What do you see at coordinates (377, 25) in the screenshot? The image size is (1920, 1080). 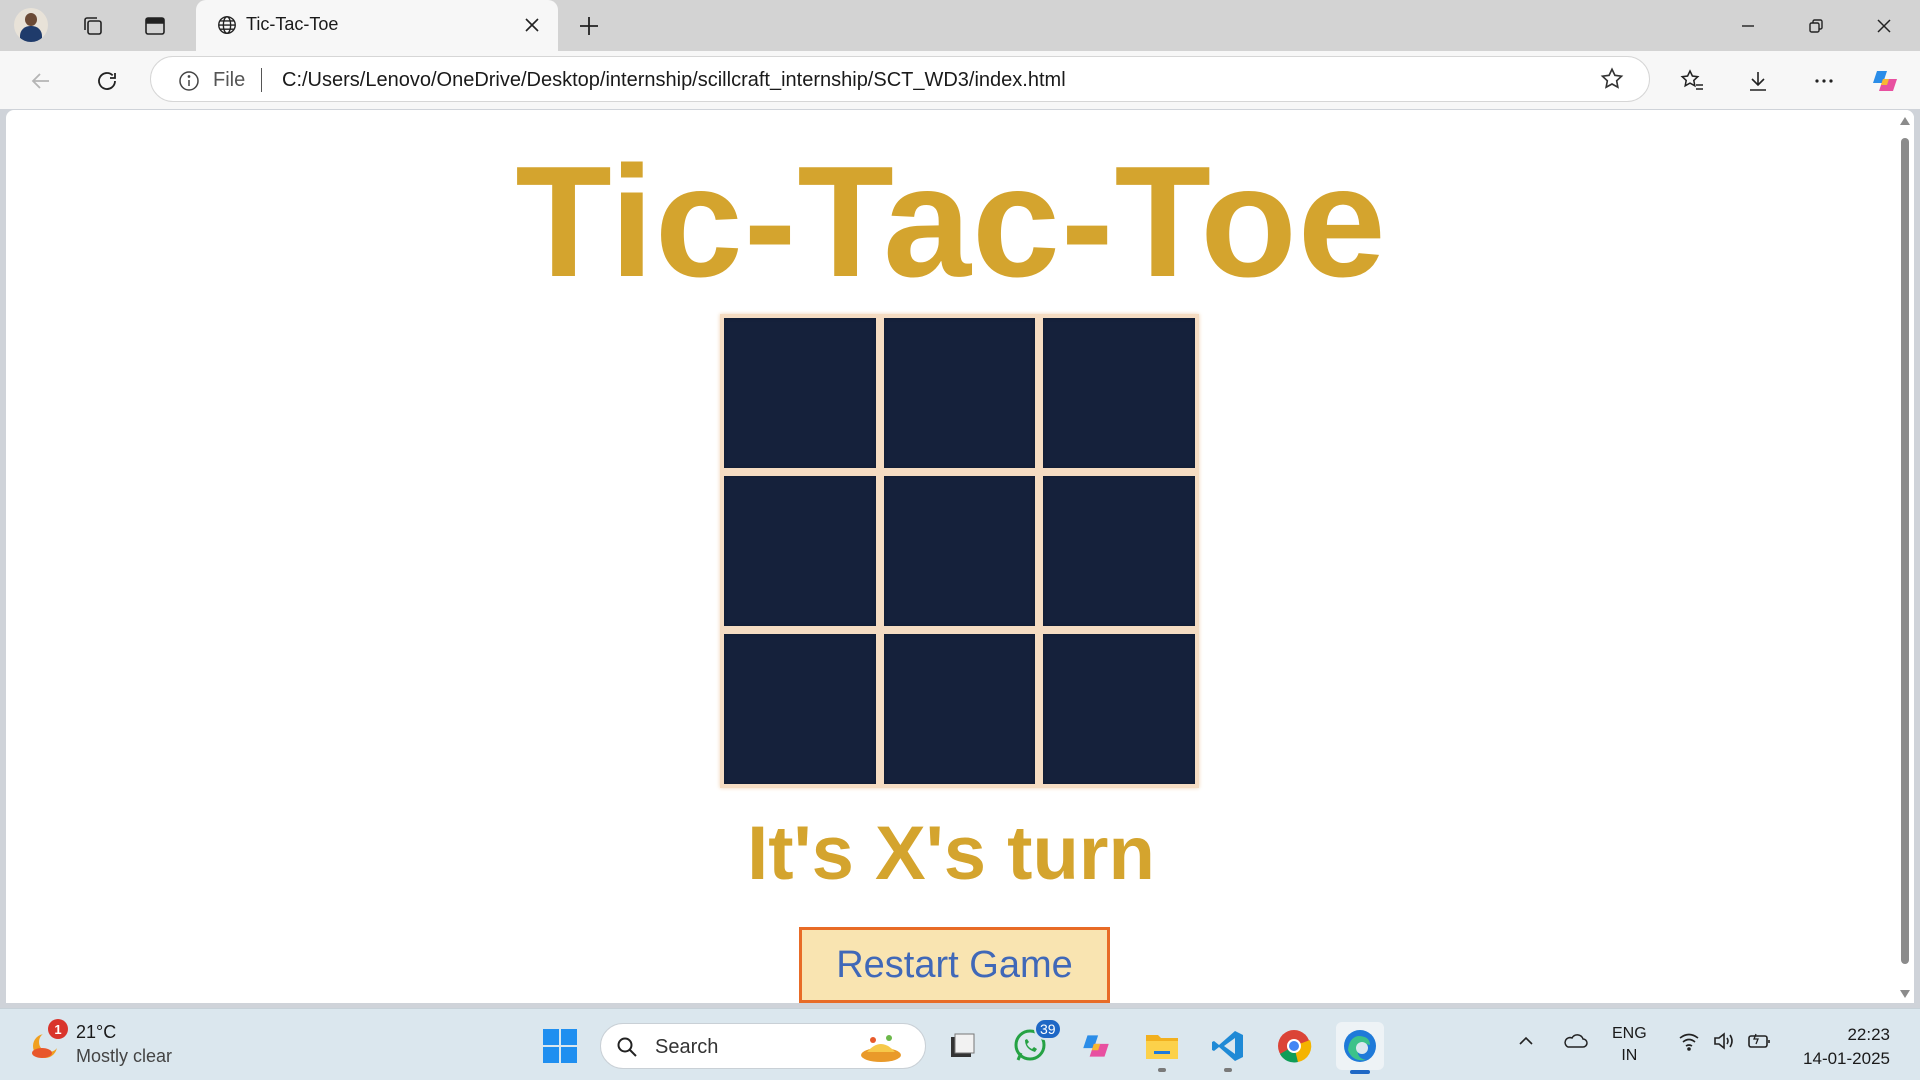 I see `tab-tic-tac-toe: Tic-Tac-Toe` at bounding box center [377, 25].